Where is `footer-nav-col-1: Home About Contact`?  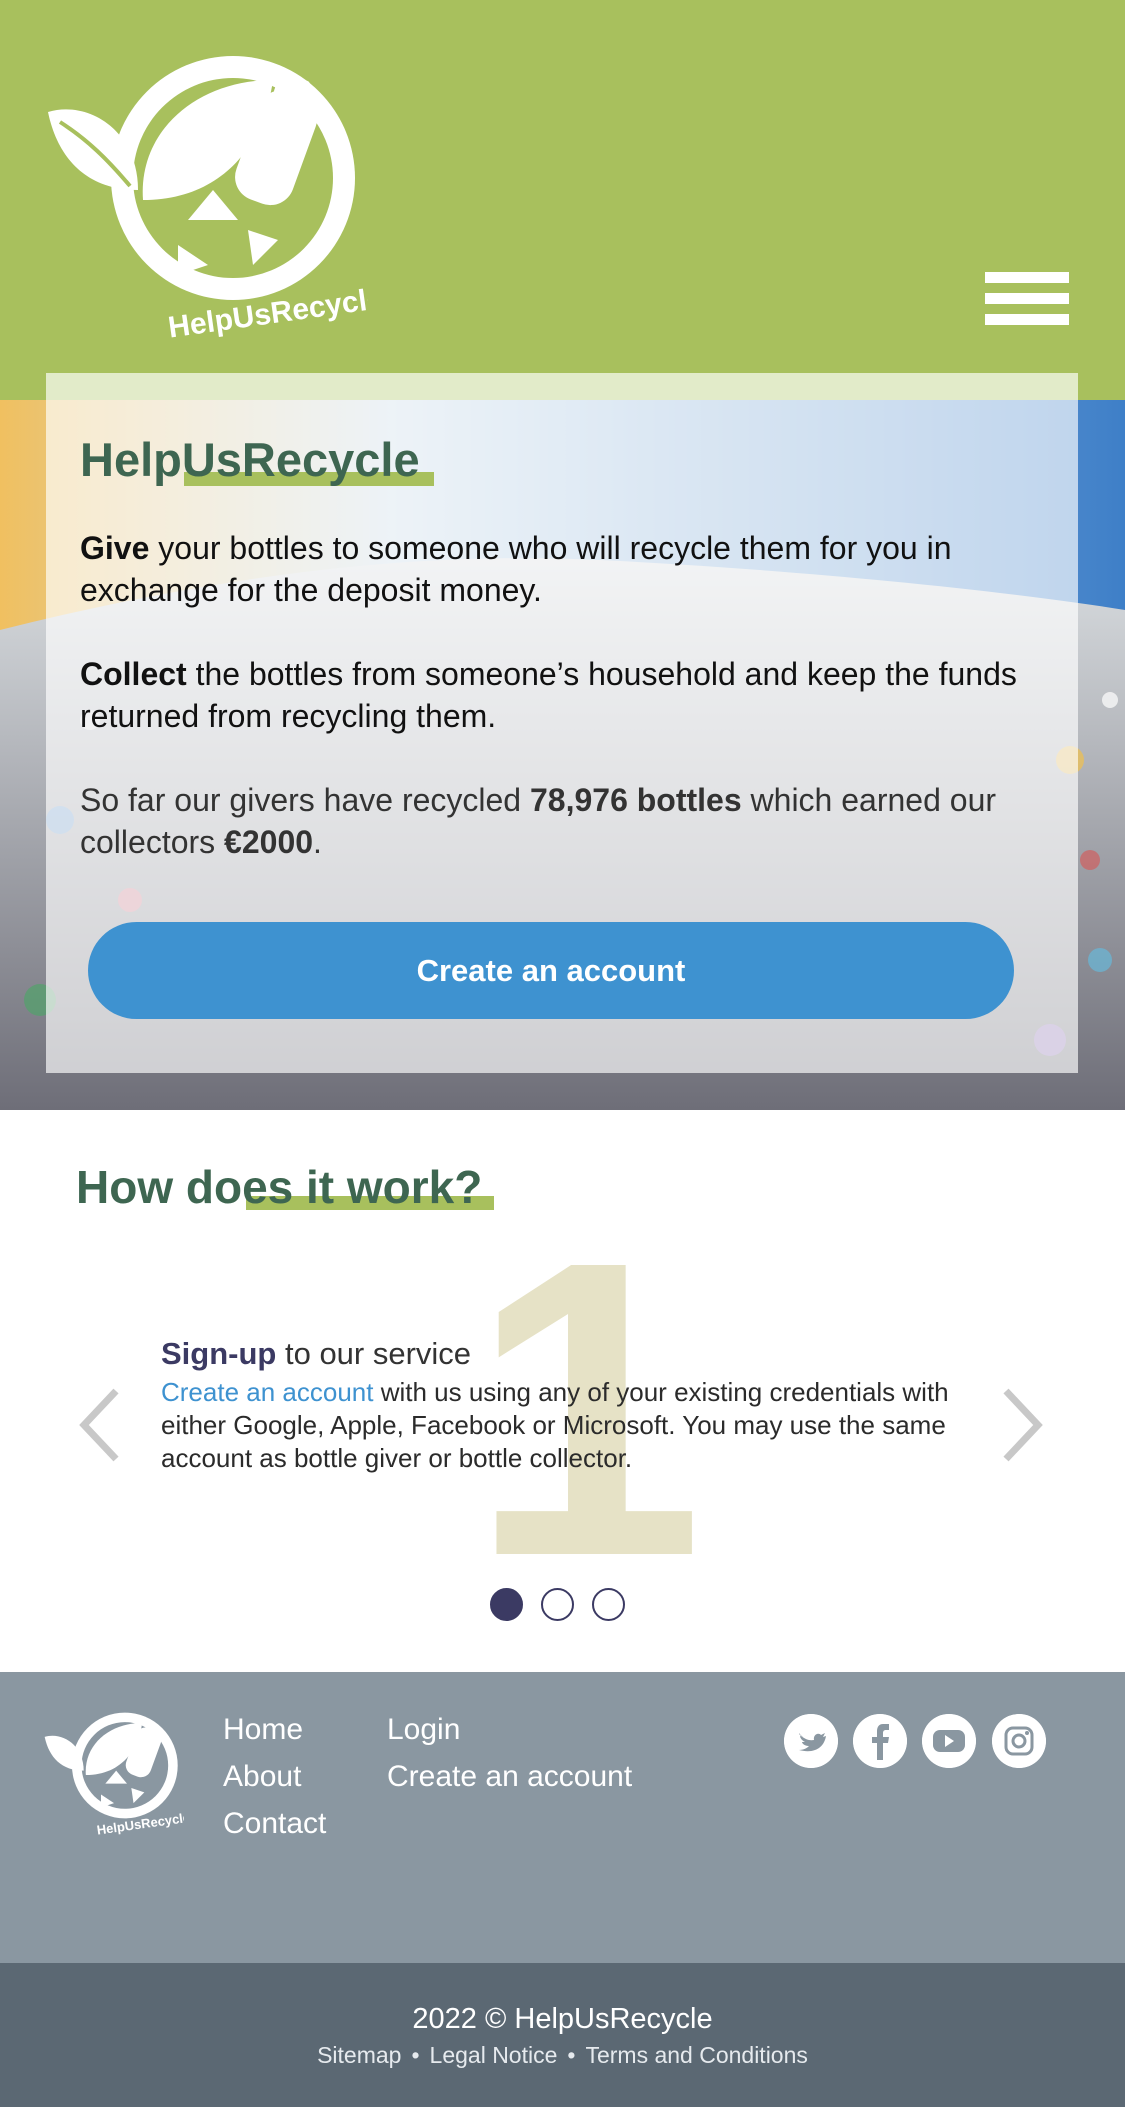 footer-nav-col-1: Home About Contact is located at coordinates (274, 1776).